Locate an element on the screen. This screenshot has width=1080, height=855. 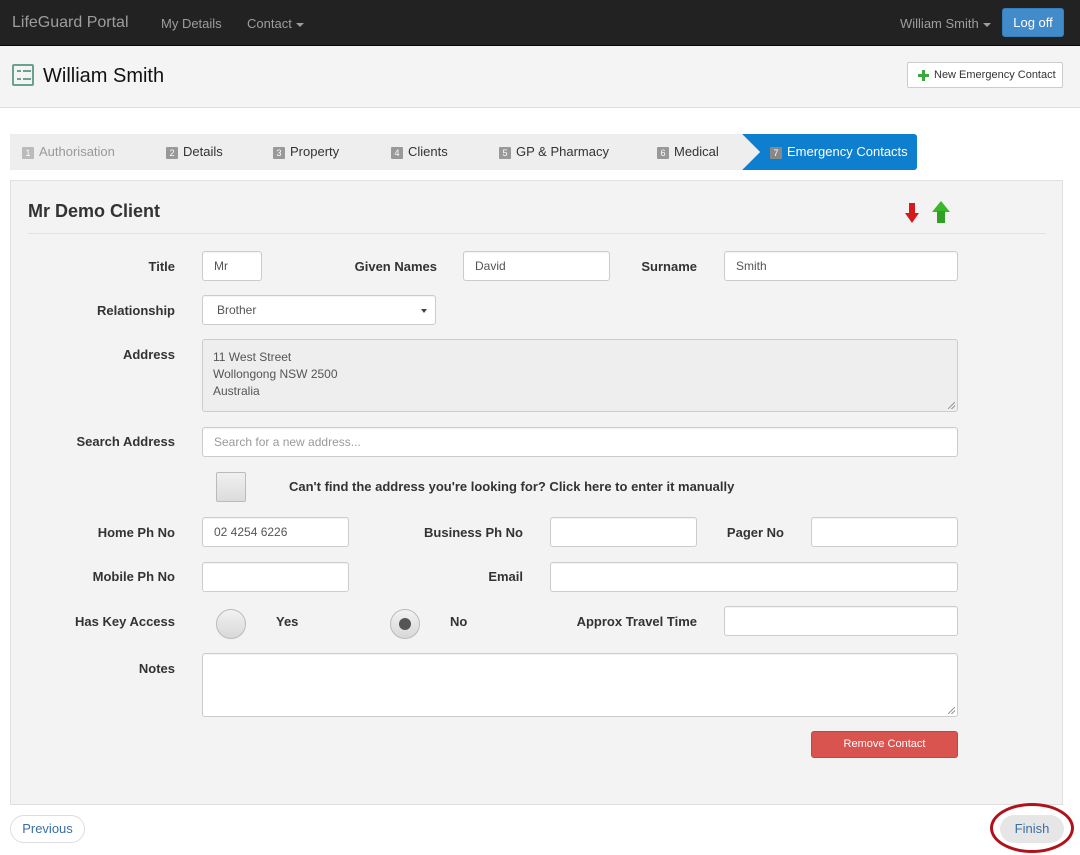
step-number-badge: 4 is located at coordinates (397, 153).